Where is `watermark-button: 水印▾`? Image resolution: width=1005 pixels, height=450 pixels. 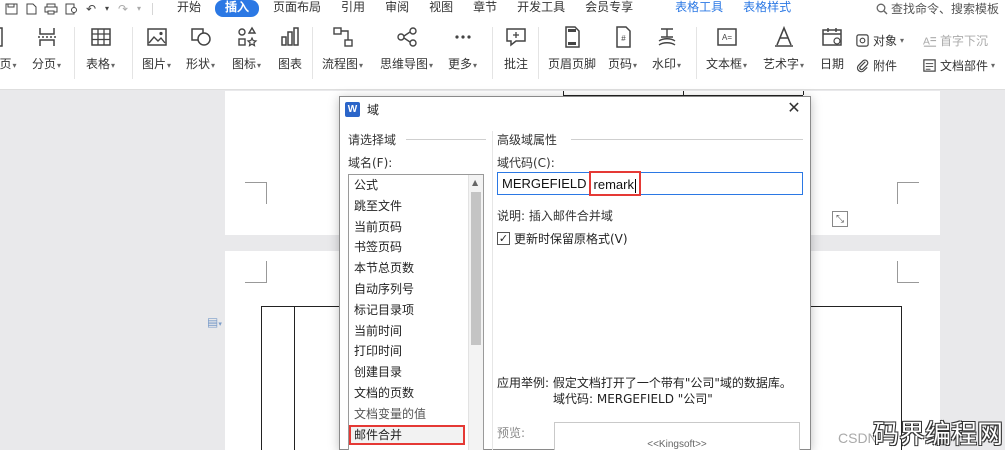
watermark-button: 水印▾ is located at coordinates (666, 51).